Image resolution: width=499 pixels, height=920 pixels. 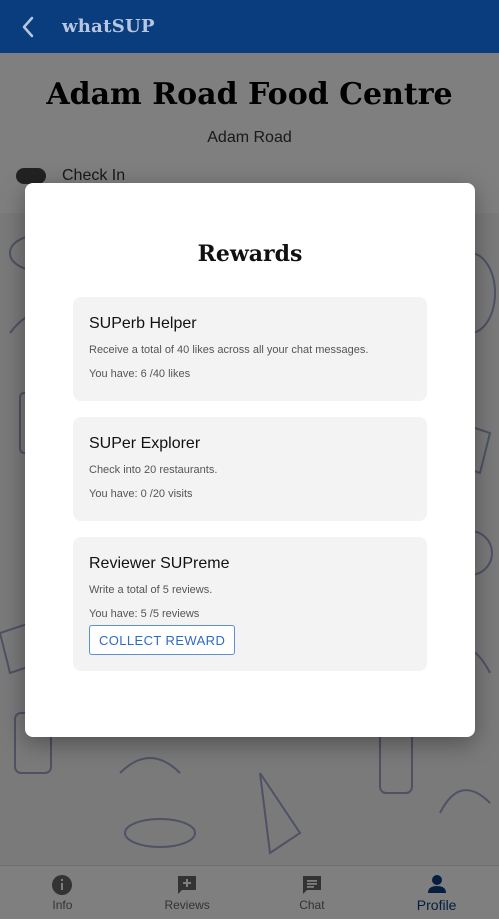 I want to click on app-bar: whatSUP, so click(x=249, y=26).